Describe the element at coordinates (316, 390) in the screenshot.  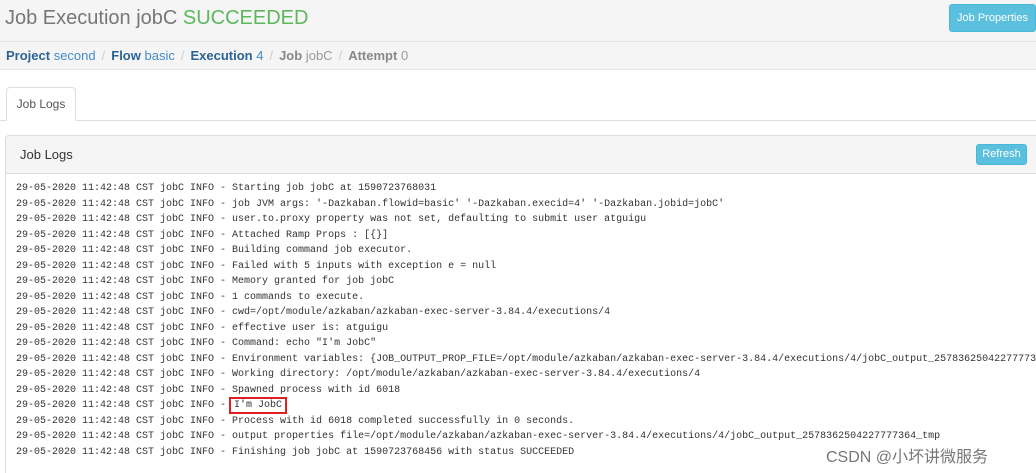
I see `log-message: Spawned process with id 6018` at that location.